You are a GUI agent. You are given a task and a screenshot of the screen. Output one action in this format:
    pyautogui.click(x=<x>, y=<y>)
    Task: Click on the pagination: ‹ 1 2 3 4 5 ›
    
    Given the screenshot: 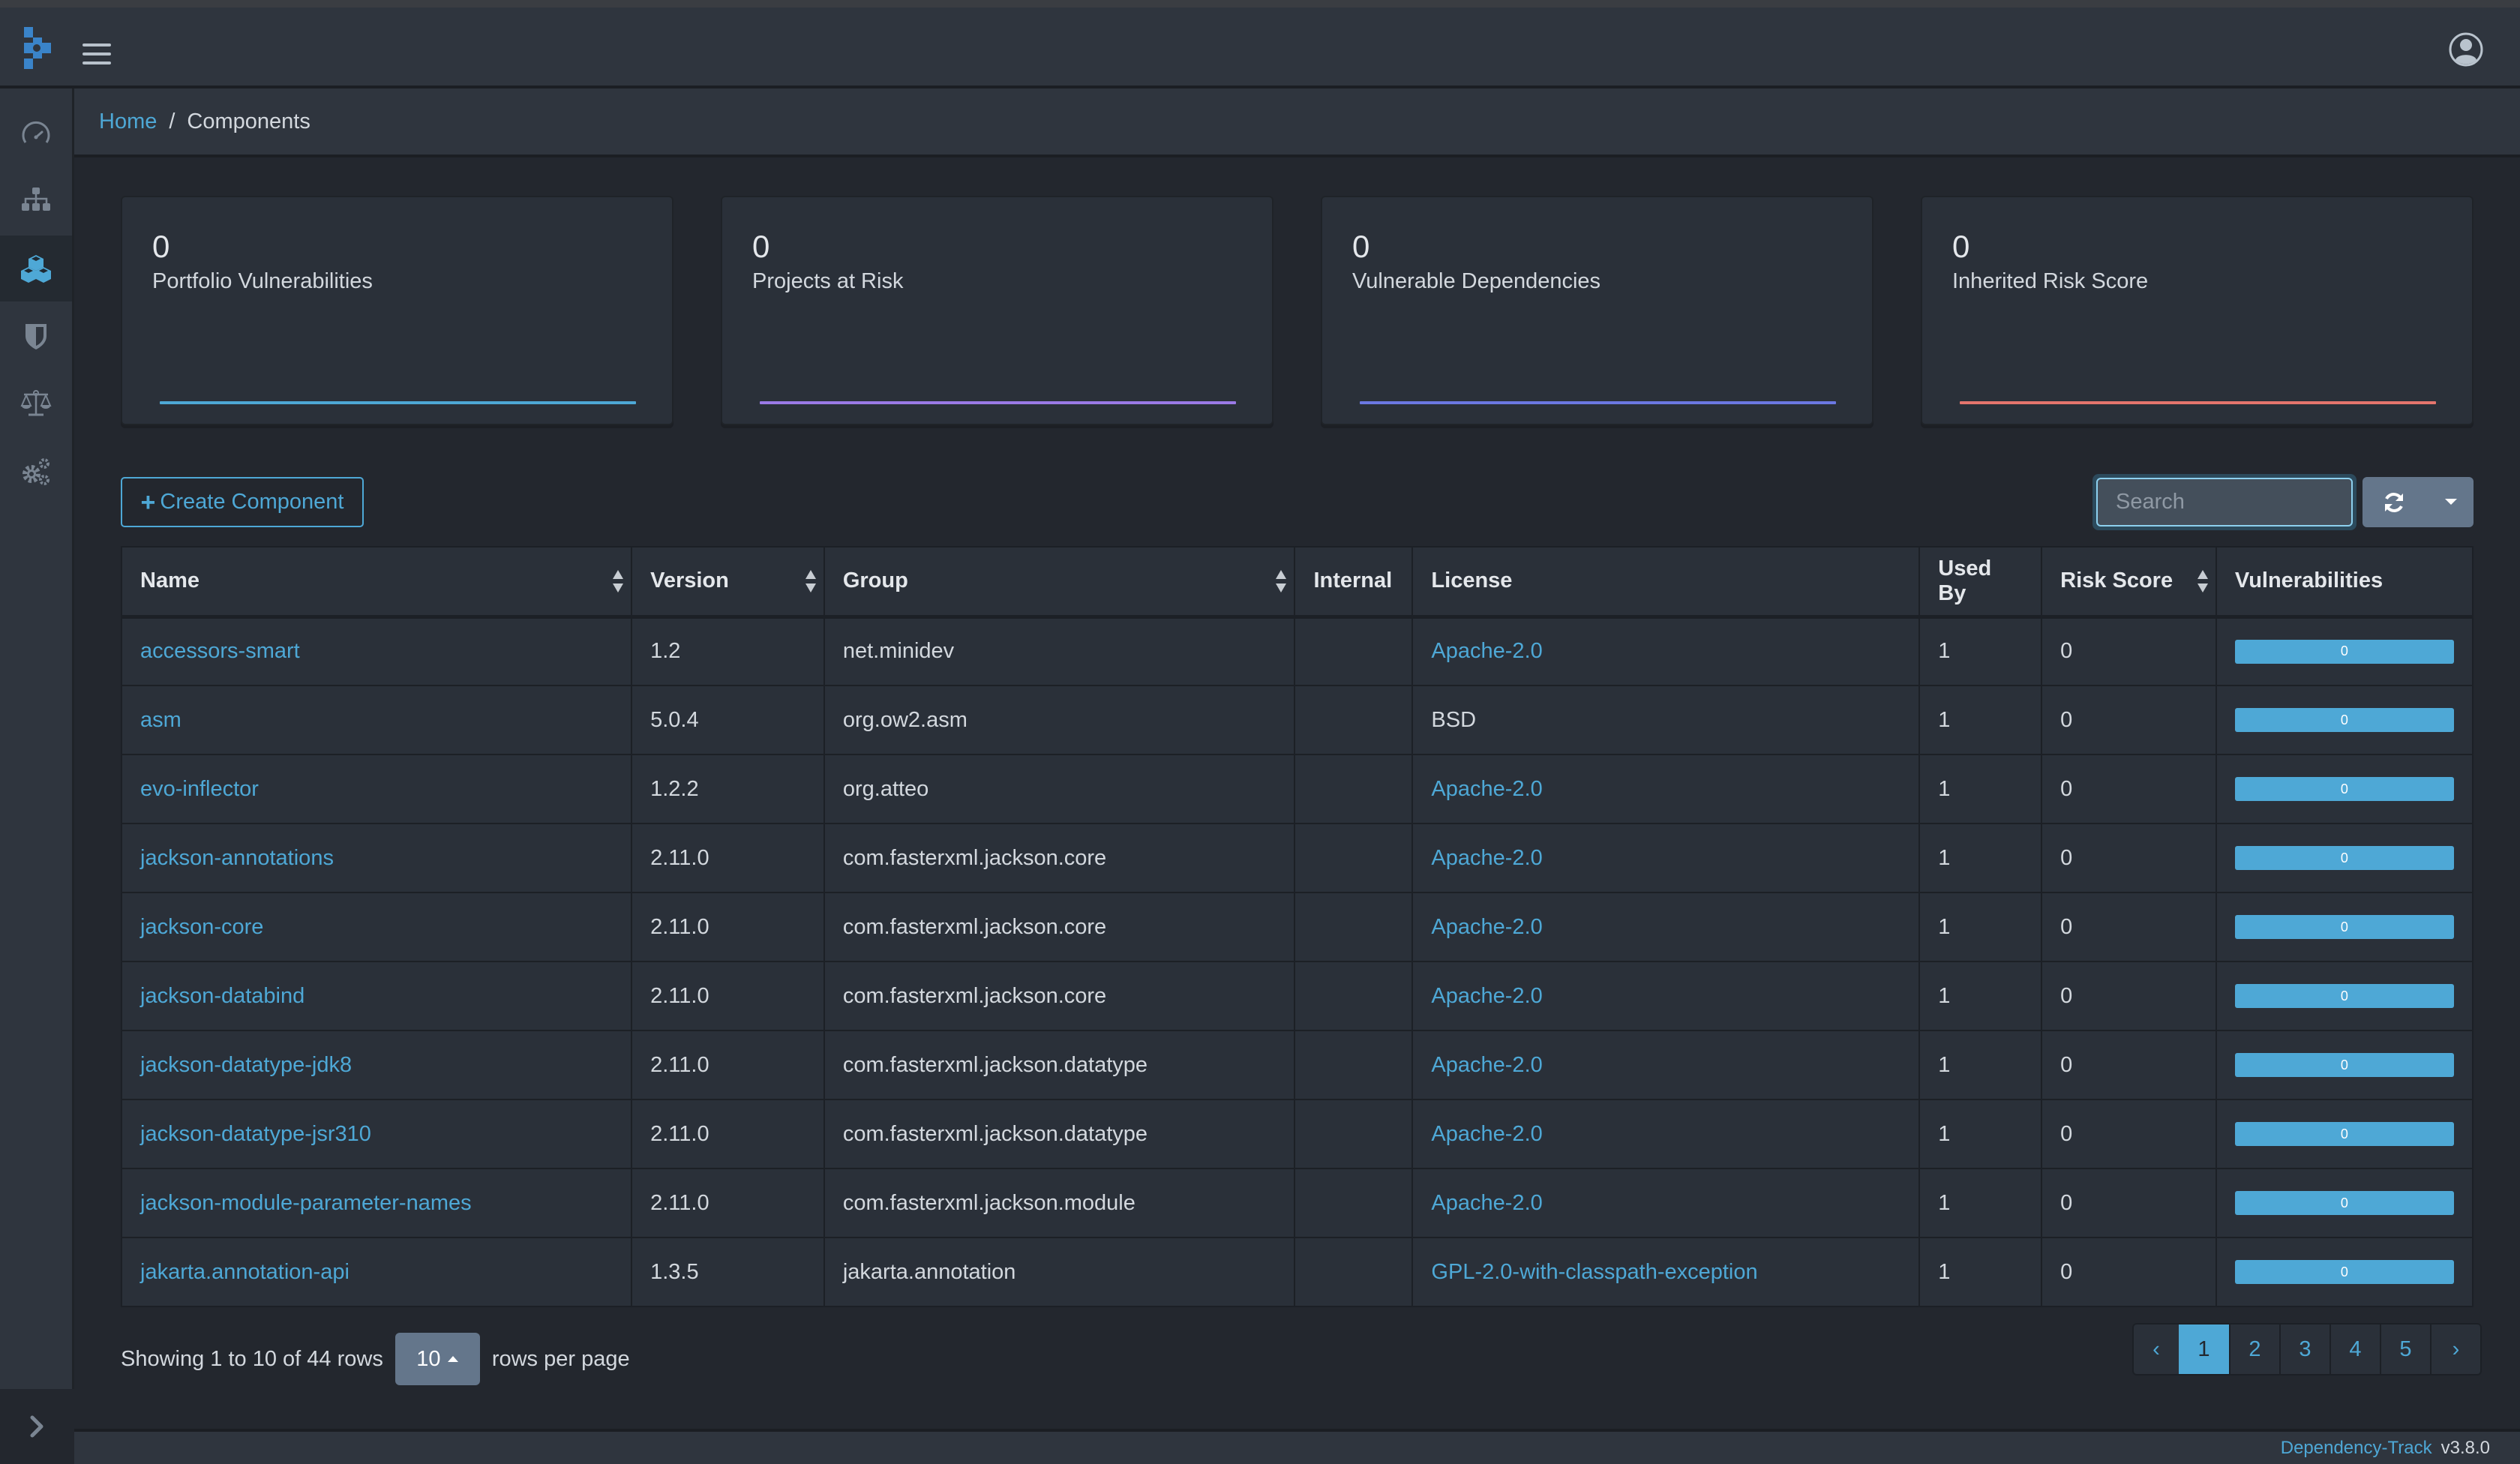 What is the action you would take?
    pyautogui.click(x=2307, y=1349)
    